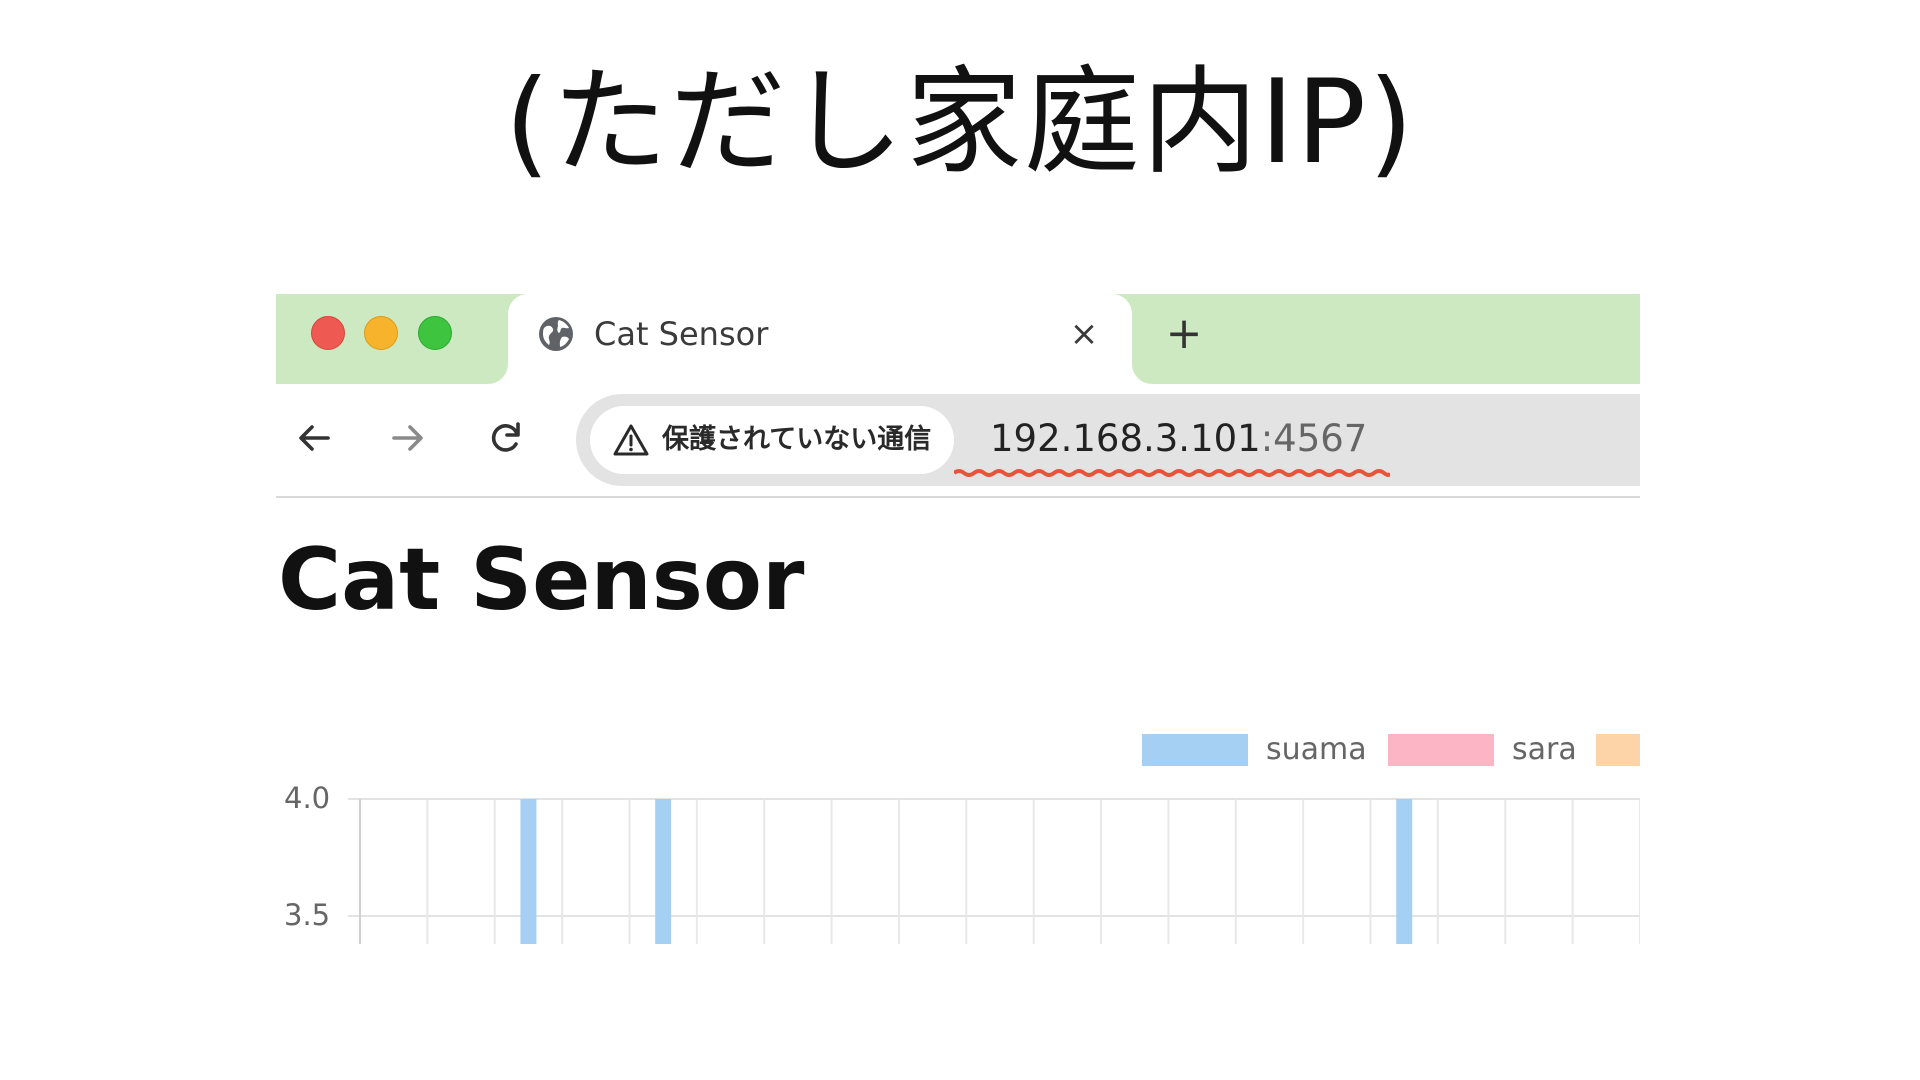  I want to click on slide-title: (ただし家庭内IP), so click(960, 122).